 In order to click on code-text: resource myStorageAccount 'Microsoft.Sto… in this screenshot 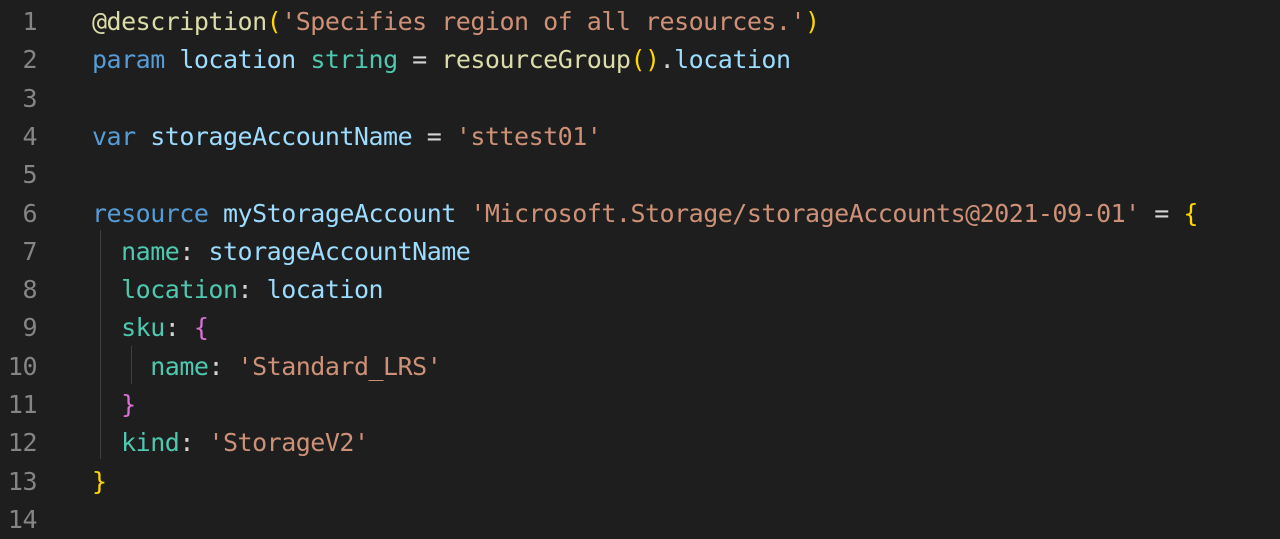, I will do `click(645, 214)`.